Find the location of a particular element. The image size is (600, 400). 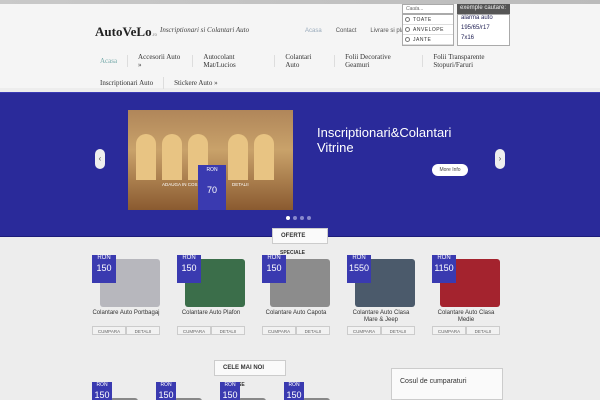

nav-item-folii-transparente: Folii Transparente Stopuri/Faruri is located at coordinates (476, 61).